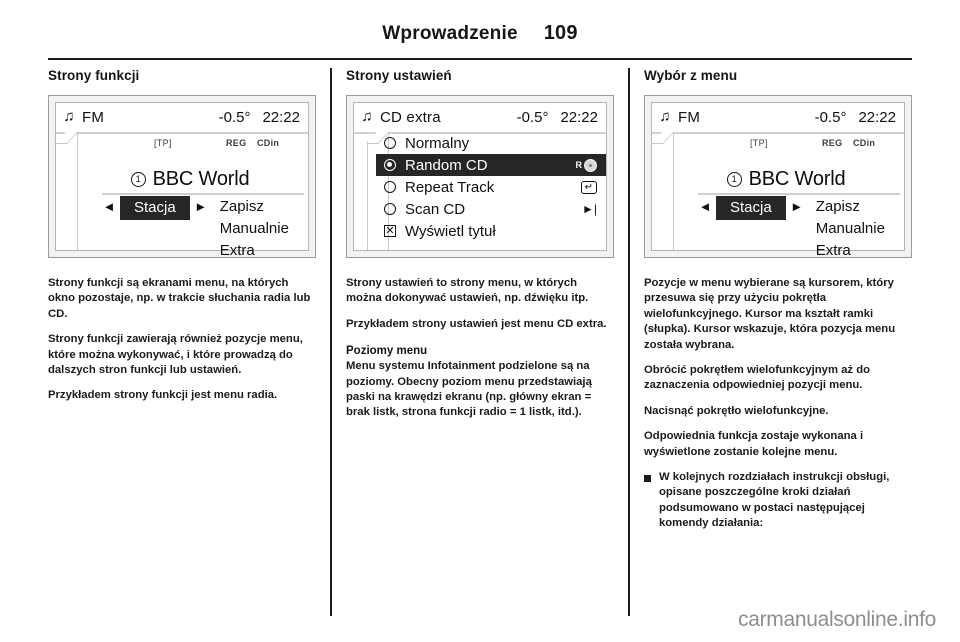  What do you see at coordinates (647, 479) in the screenshot?
I see `square-bullet-icon` at bounding box center [647, 479].